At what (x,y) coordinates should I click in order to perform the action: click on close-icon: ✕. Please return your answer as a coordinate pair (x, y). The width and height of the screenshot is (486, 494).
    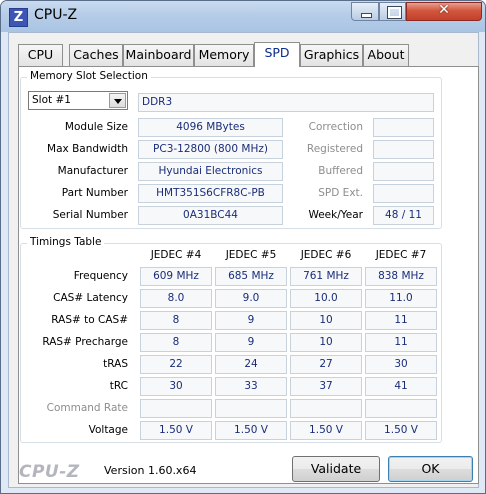
    Looking at the image, I should click on (444, 10).